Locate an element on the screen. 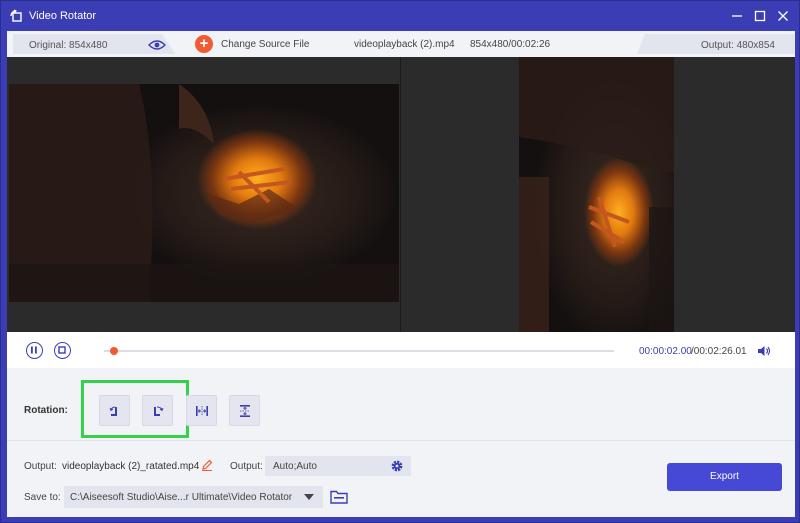  rotate-left-button is located at coordinates (114, 410).